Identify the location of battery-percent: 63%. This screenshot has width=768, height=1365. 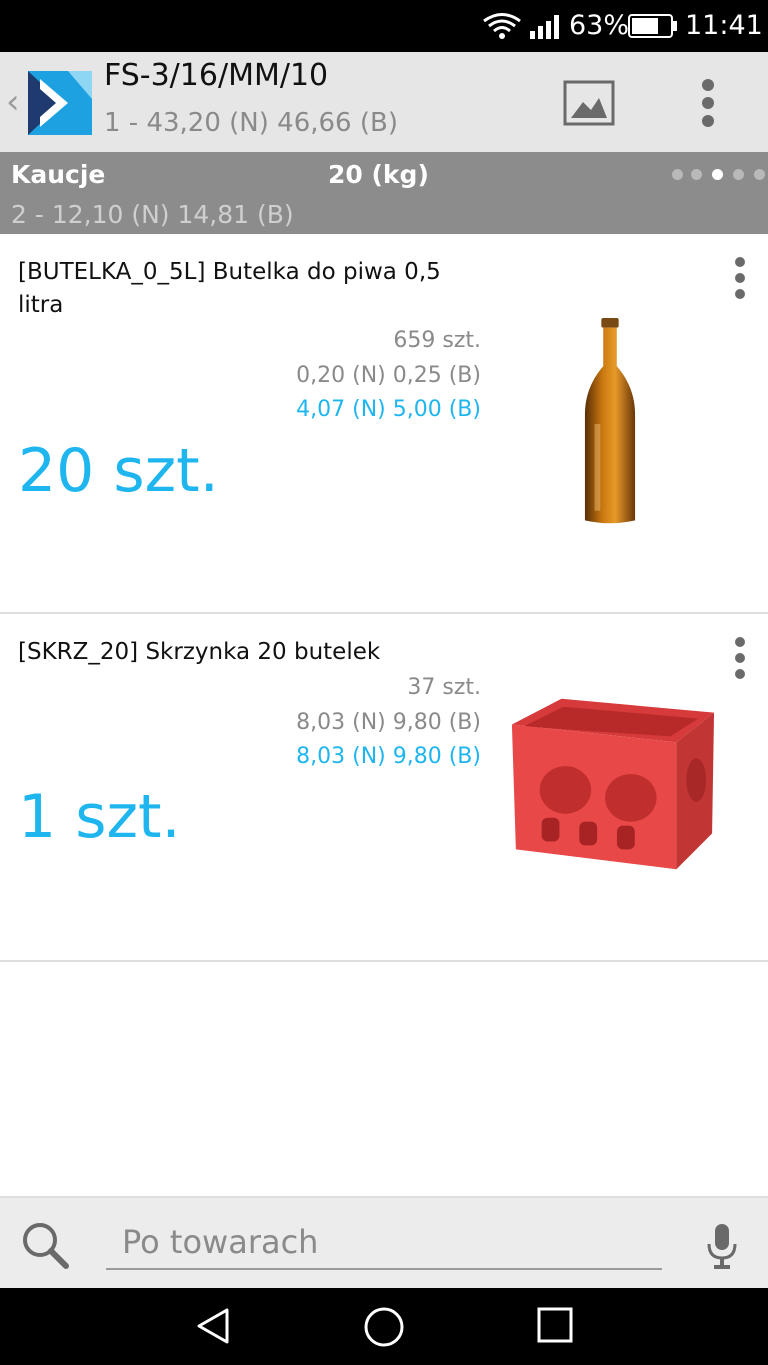
(599, 25).